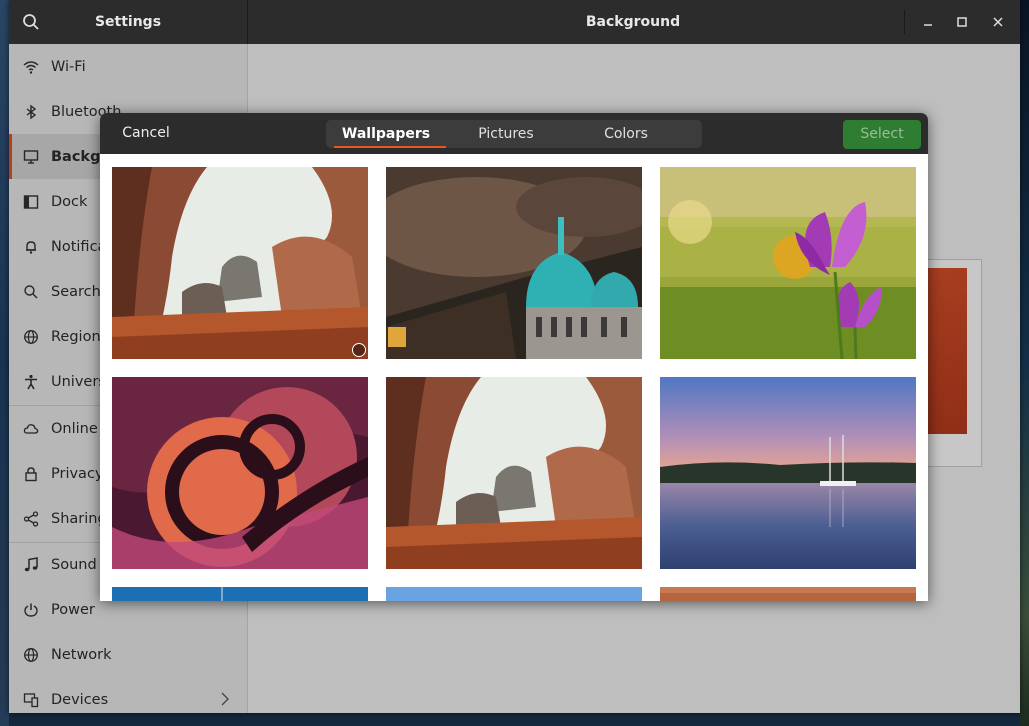  Describe the element at coordinates (240, 594) in the screenshot. I see `wallpaper-thumb-blue-sky` at that location.